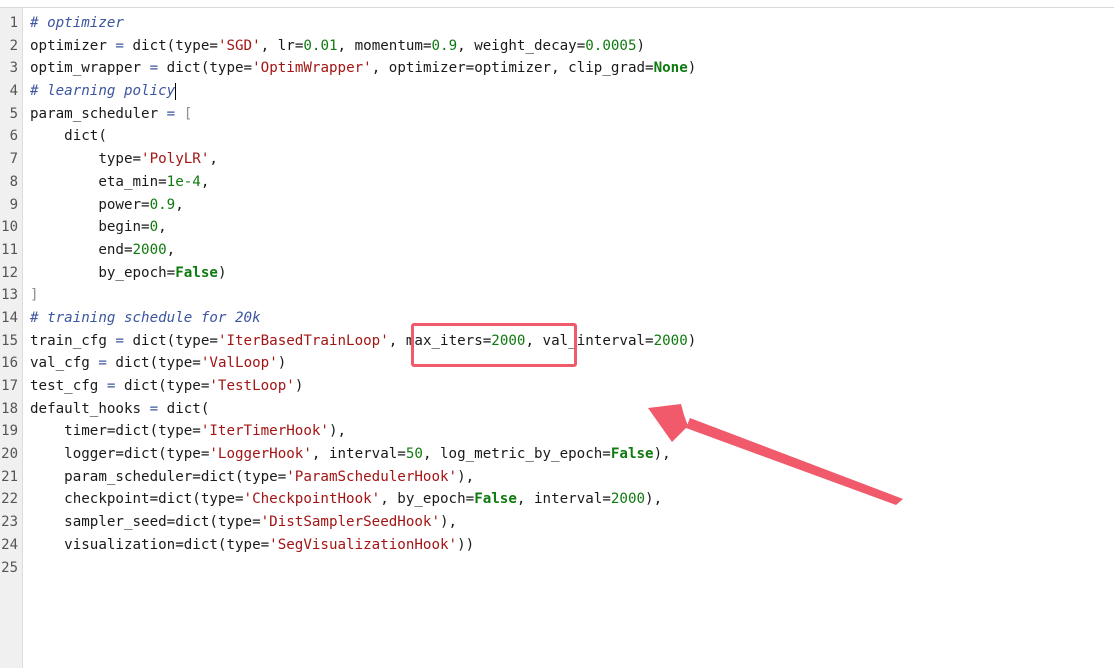  Describe the element at coordinates (668, 423) in the screenshot. I see `arrow-head` at that location.